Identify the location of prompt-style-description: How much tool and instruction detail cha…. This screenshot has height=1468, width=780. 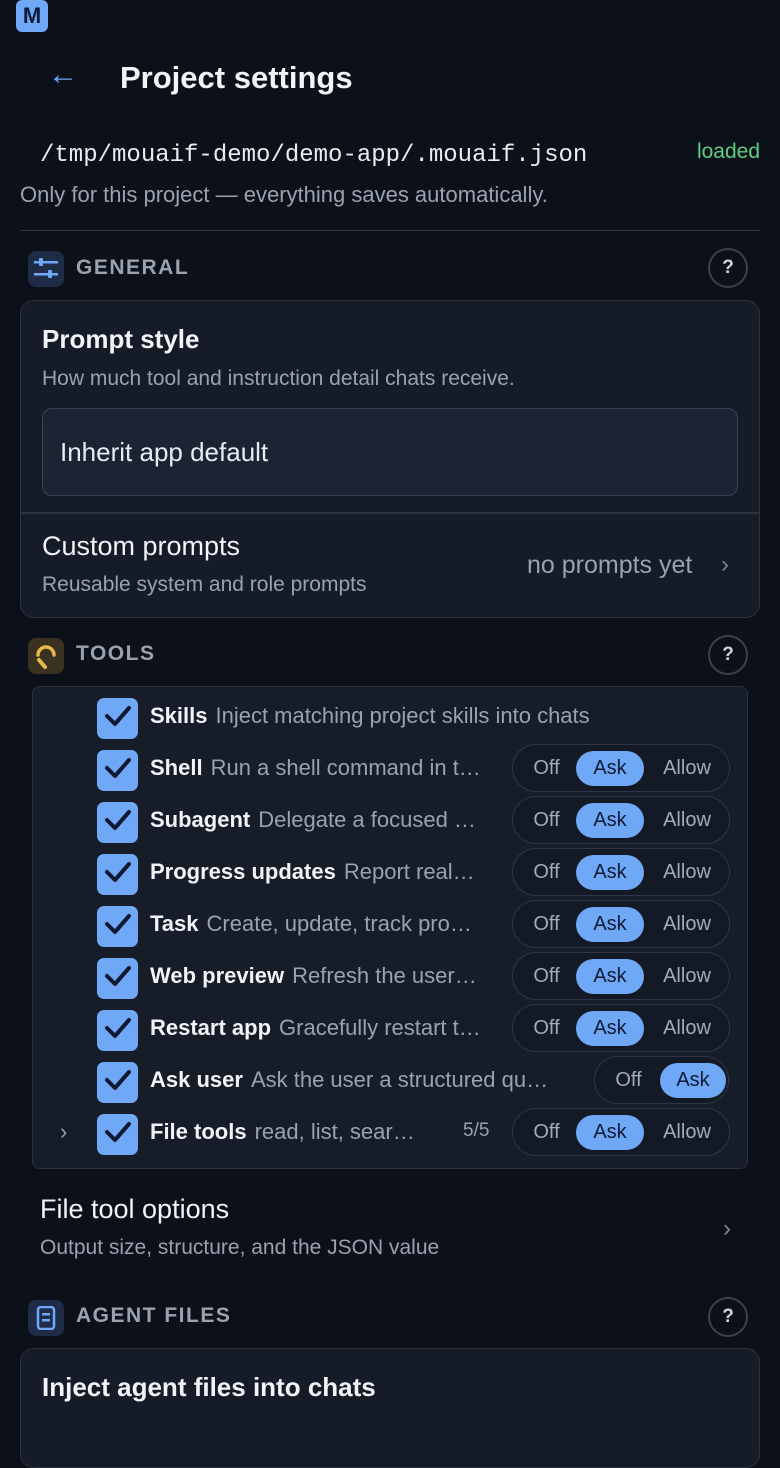
(278, 378).